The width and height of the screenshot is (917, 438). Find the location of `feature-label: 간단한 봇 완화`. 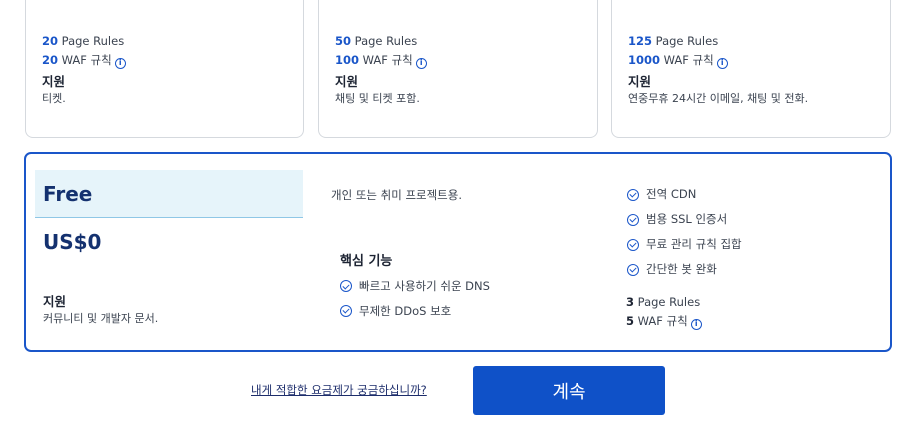

feature-label: 간단한 봇 완화 is located at coordinates (681, 269).